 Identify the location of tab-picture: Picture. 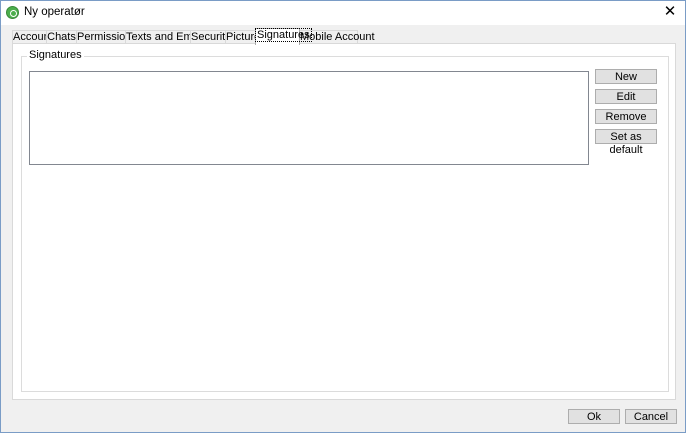
(242, 37).